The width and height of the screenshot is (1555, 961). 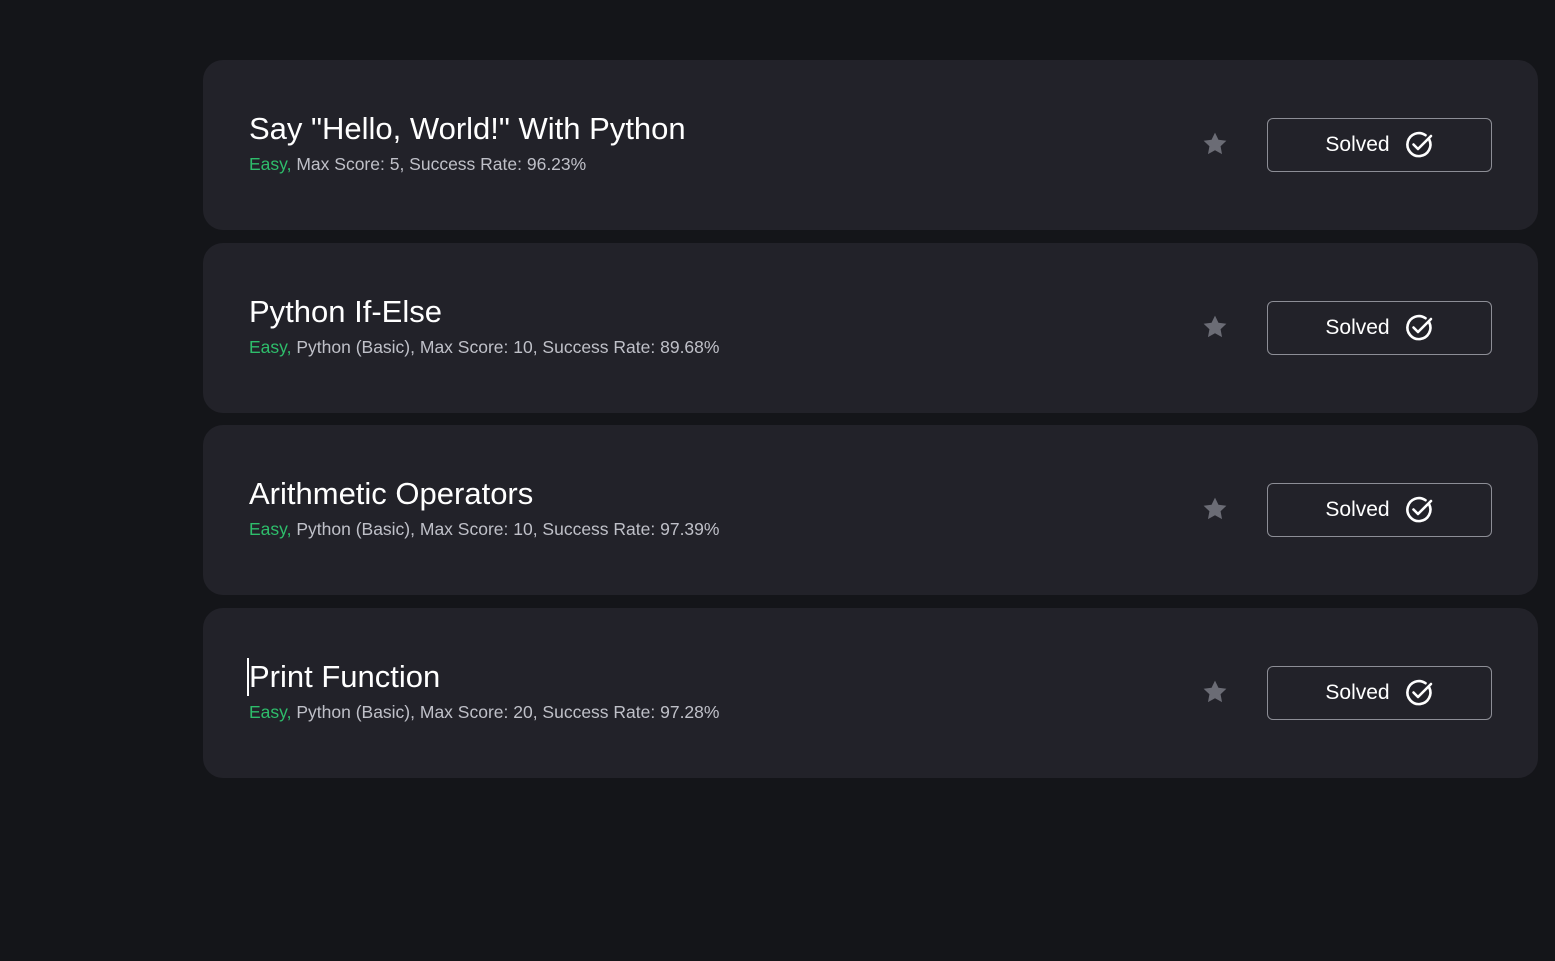 I want to click on challenge-title: Print Function, so click(x=483, y=676).